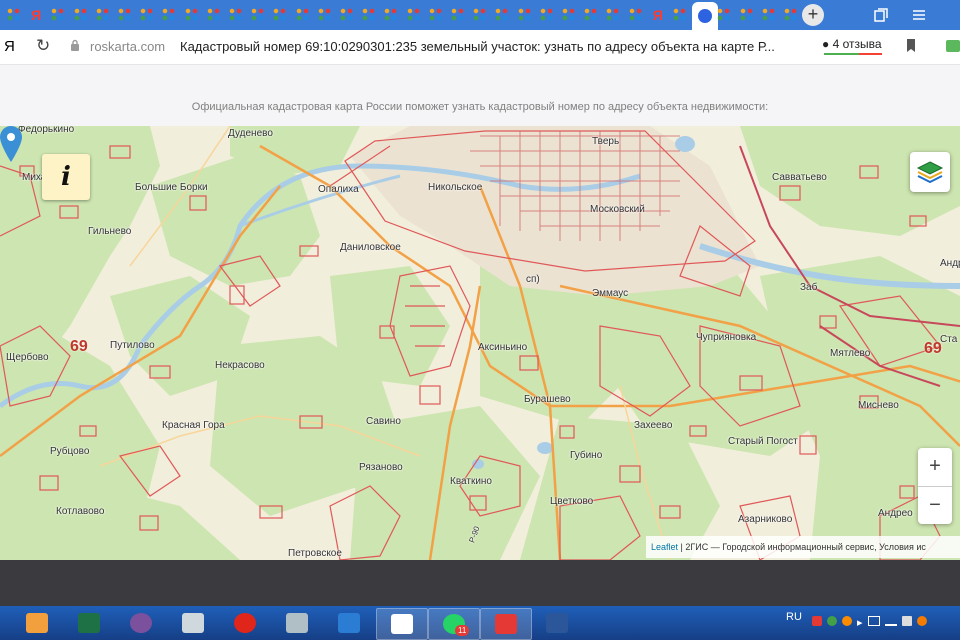 The width and height of the screenshot is (960, 640). I want to click on place-label: Рубцово, so click(70, 451).